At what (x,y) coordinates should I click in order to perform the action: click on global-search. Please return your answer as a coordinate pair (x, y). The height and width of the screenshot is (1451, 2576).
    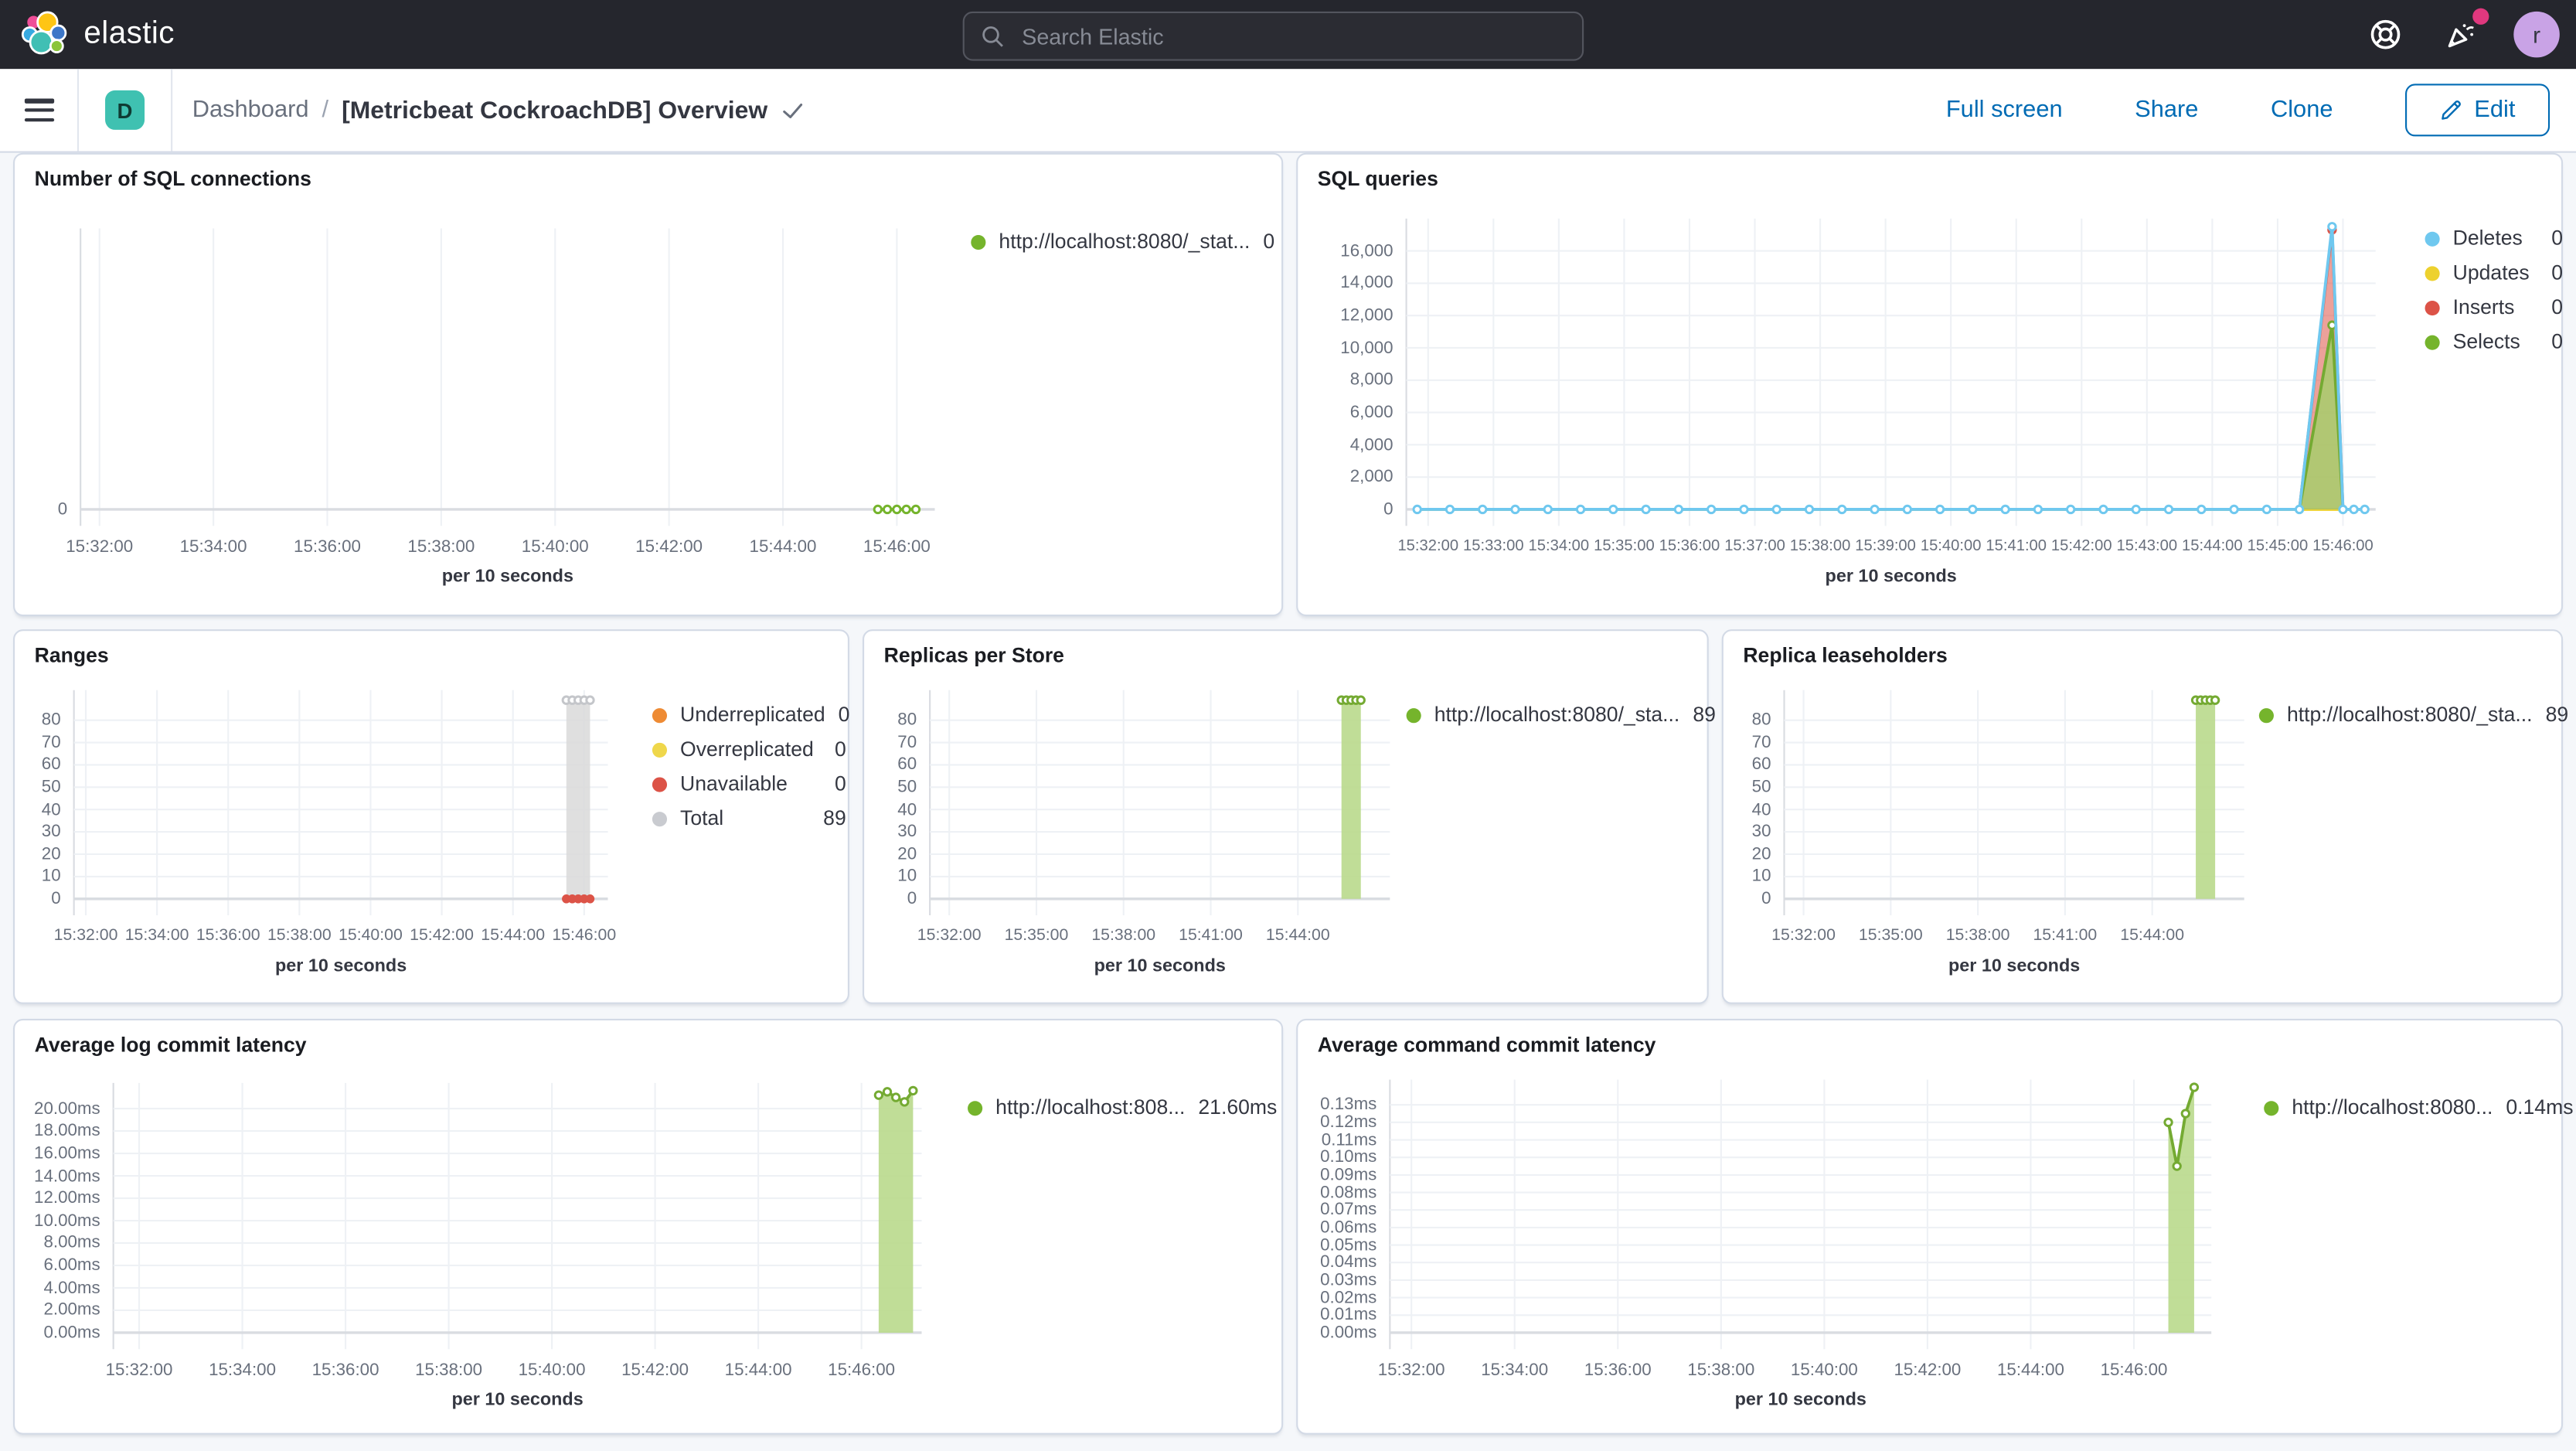
    Looking at the image, I should click on (1273, 36).